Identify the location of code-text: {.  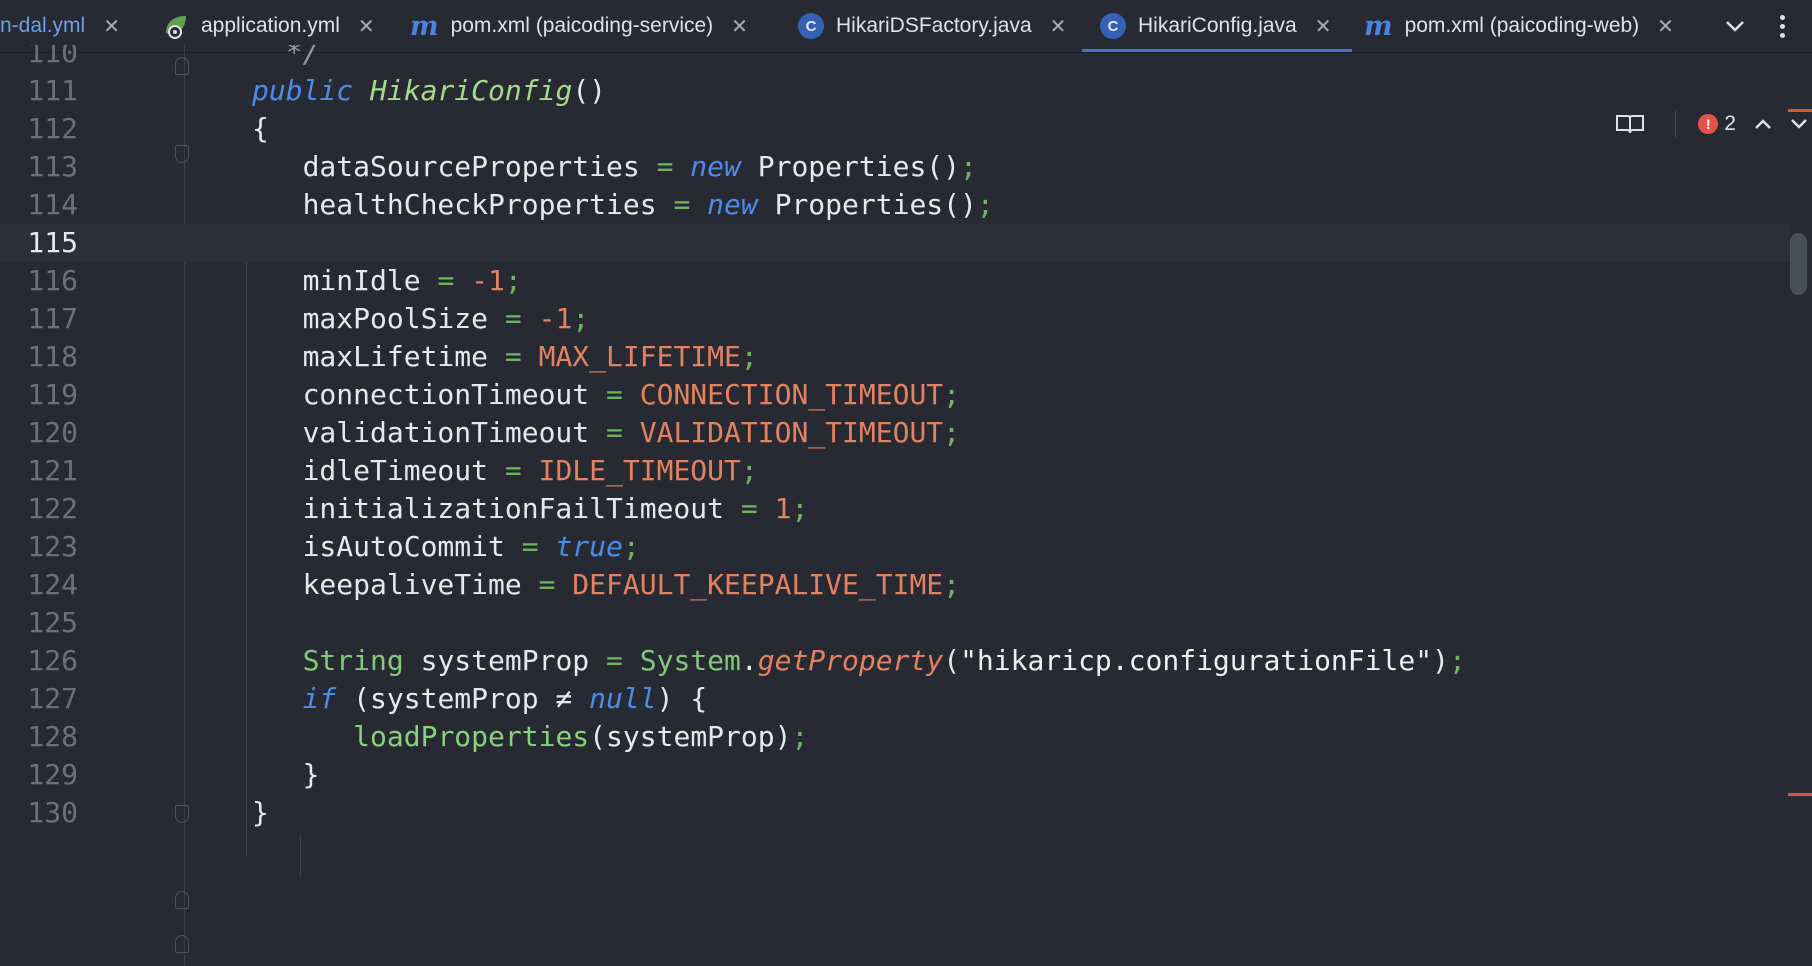
(260, 129).